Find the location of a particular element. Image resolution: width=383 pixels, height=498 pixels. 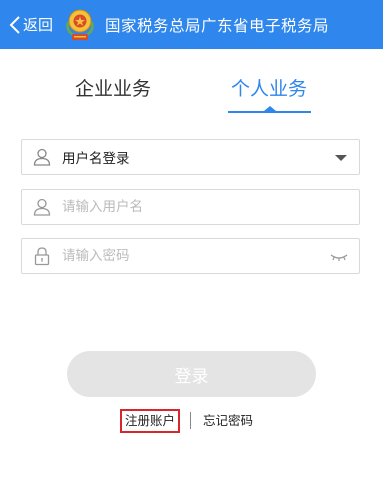

back-button: 返回 is located at coordinates (26, 24).